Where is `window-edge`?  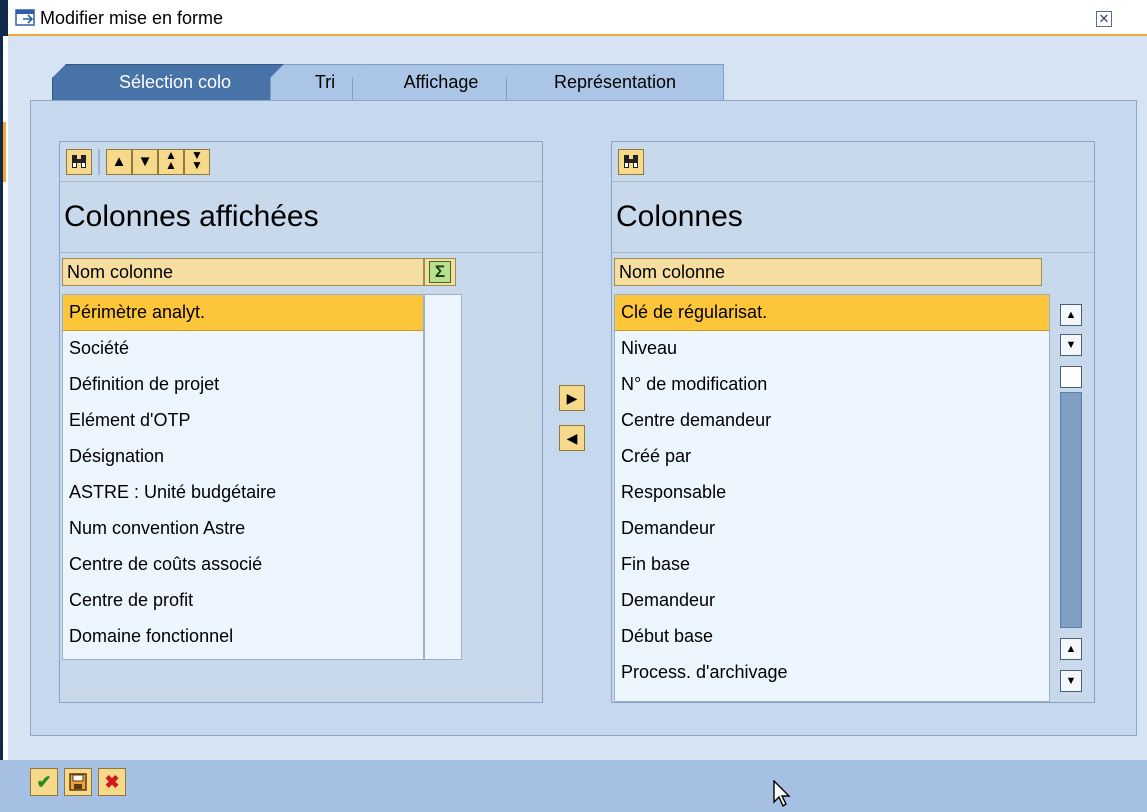 window-edge is located at coordinates (4, 18).